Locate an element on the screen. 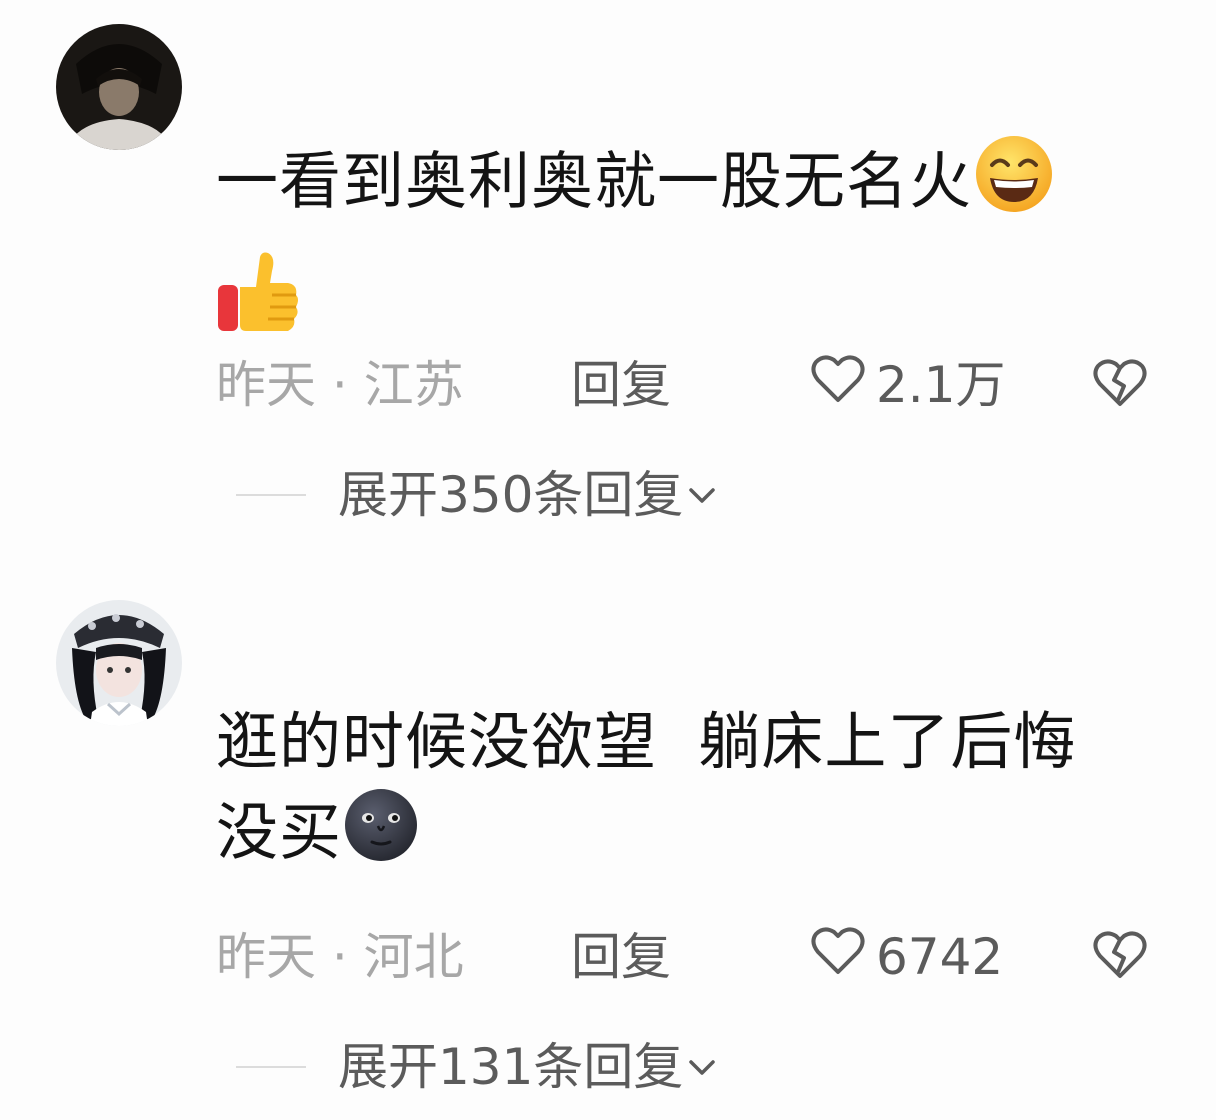 This screenshot has height=1120, width=1216. expand-replies: 展开131条回复 is located at coordinates (476, 1067).